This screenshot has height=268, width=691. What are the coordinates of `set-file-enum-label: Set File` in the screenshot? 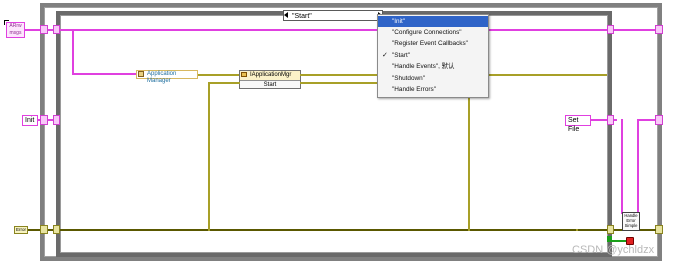 It's located at (574, 125).